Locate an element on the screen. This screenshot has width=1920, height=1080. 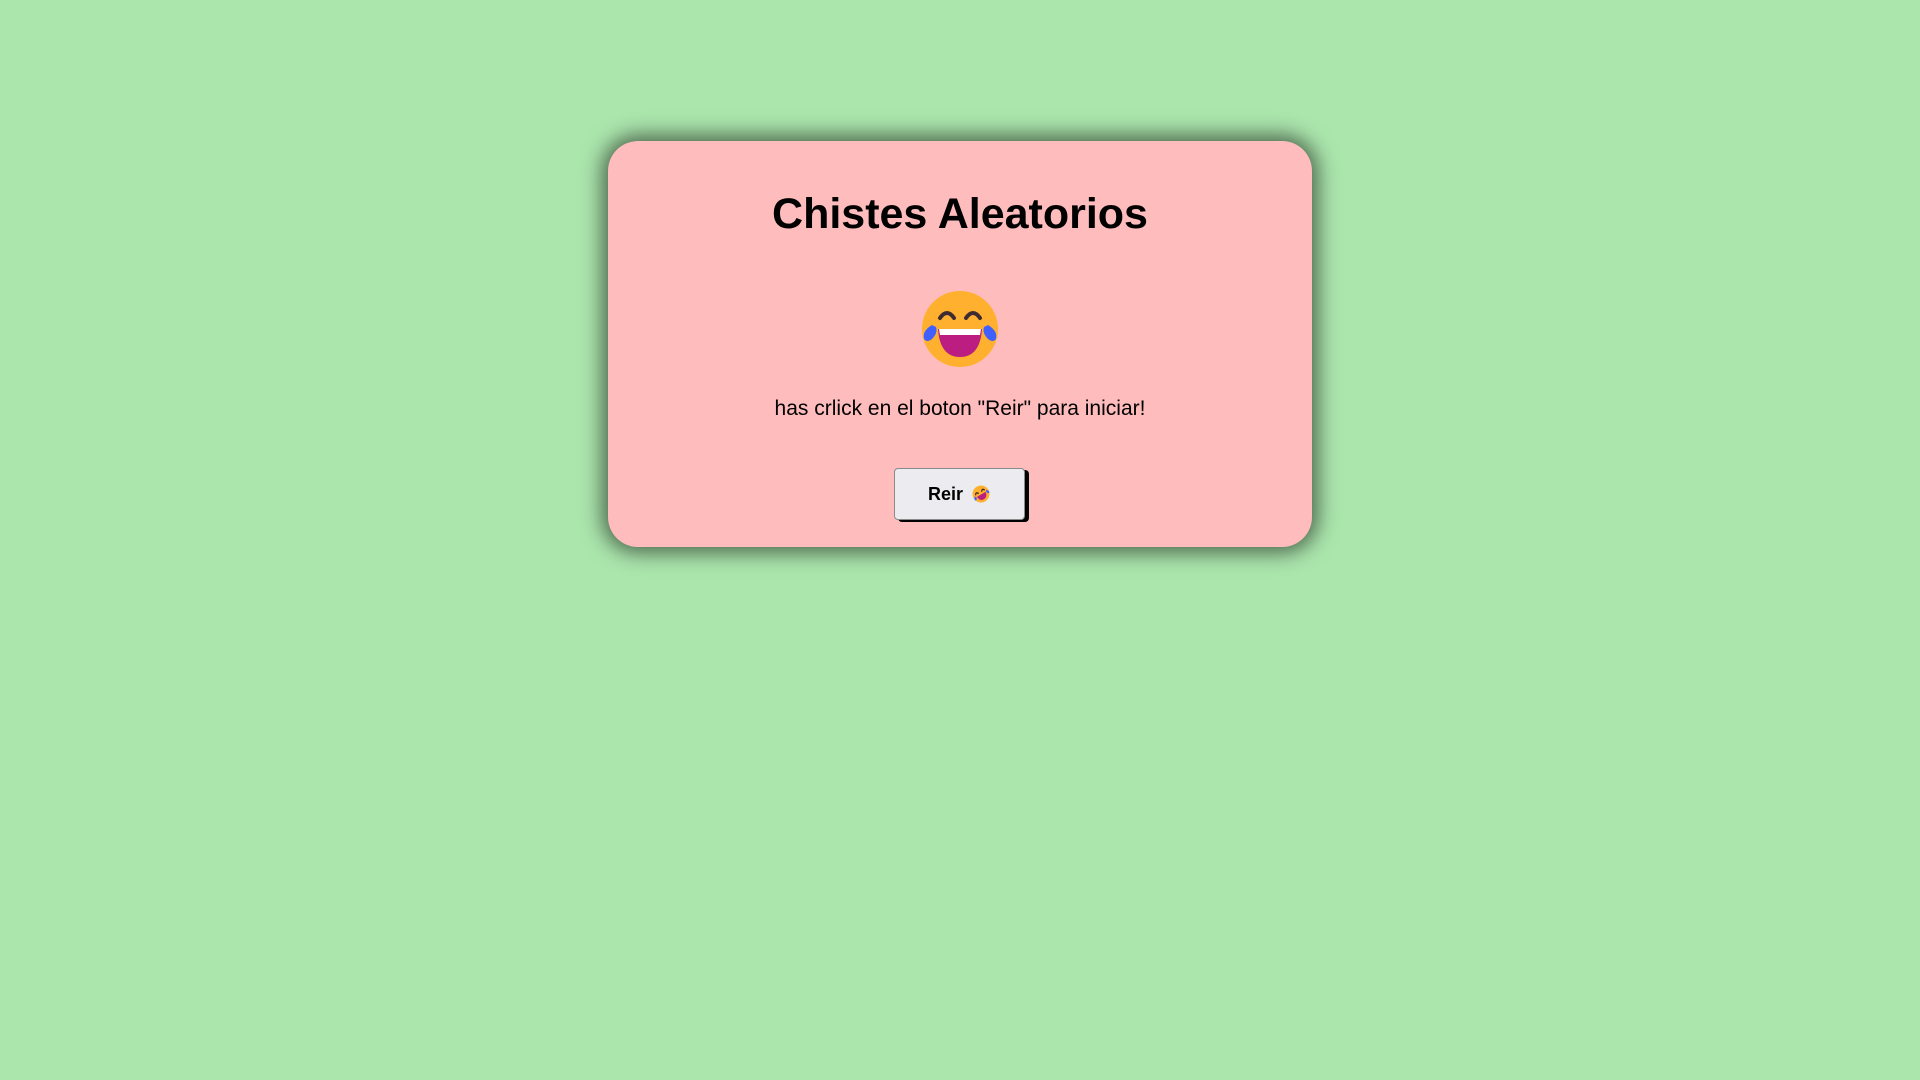
laugh-button-label: Reir is located at coordinates (945, 493).